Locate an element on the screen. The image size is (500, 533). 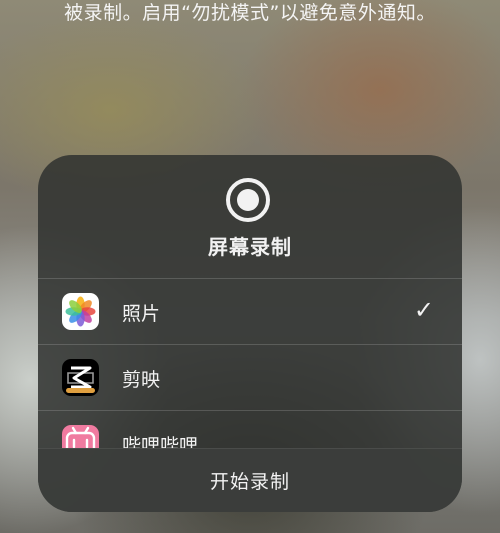
start-recording-label: 开始录制 is located at coordinates (249, 482).